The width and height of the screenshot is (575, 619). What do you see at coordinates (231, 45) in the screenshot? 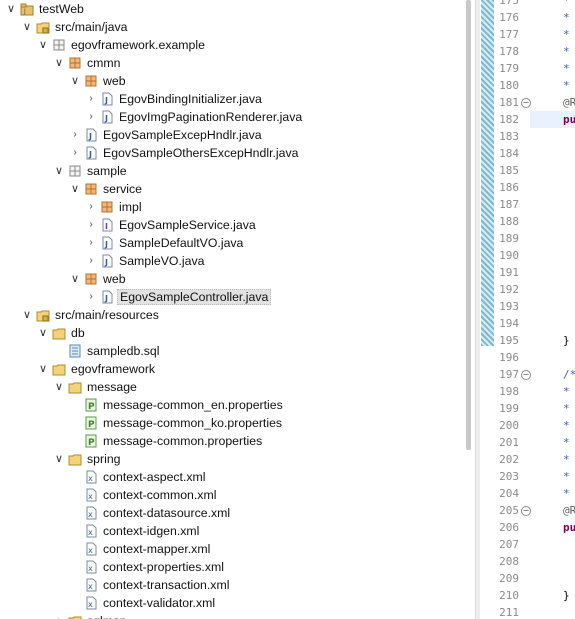
I see `tree-row: ∨ egovframework.example` at bounding box center [231, 45].